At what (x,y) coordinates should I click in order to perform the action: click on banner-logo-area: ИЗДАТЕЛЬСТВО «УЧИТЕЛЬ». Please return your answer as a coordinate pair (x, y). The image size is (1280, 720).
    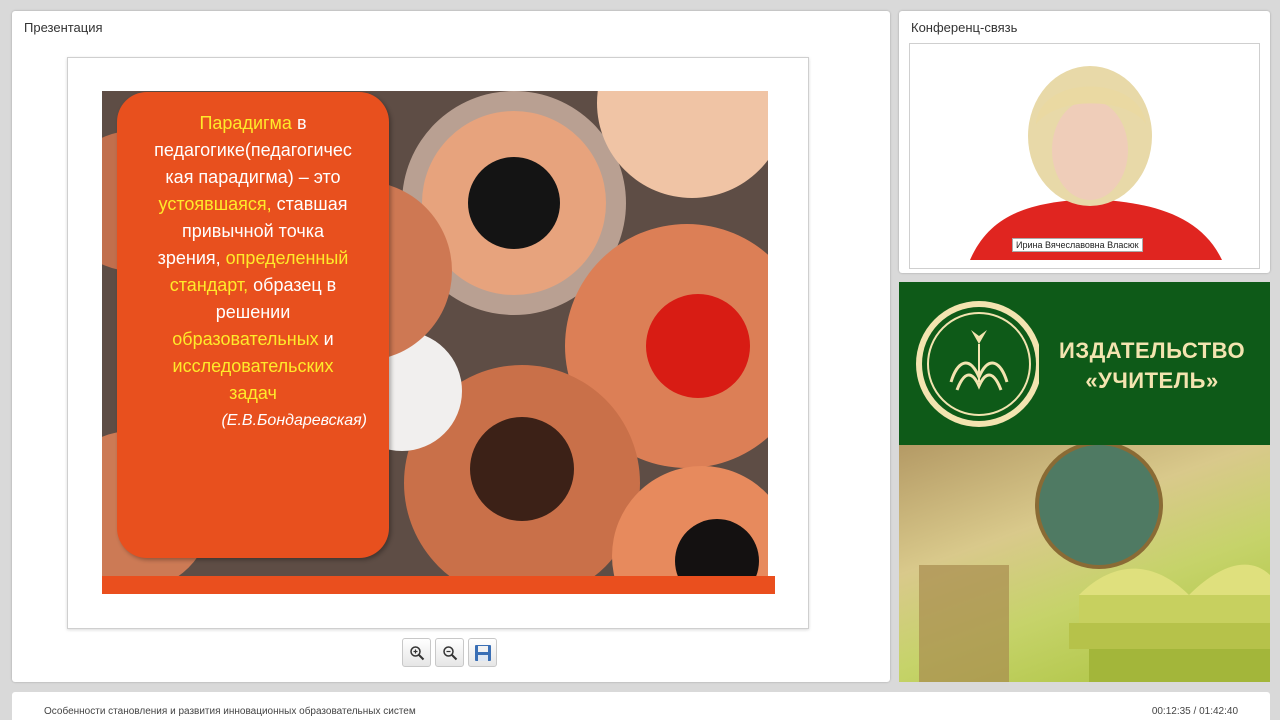
    Looking at the image, I should click on (1084, 363).